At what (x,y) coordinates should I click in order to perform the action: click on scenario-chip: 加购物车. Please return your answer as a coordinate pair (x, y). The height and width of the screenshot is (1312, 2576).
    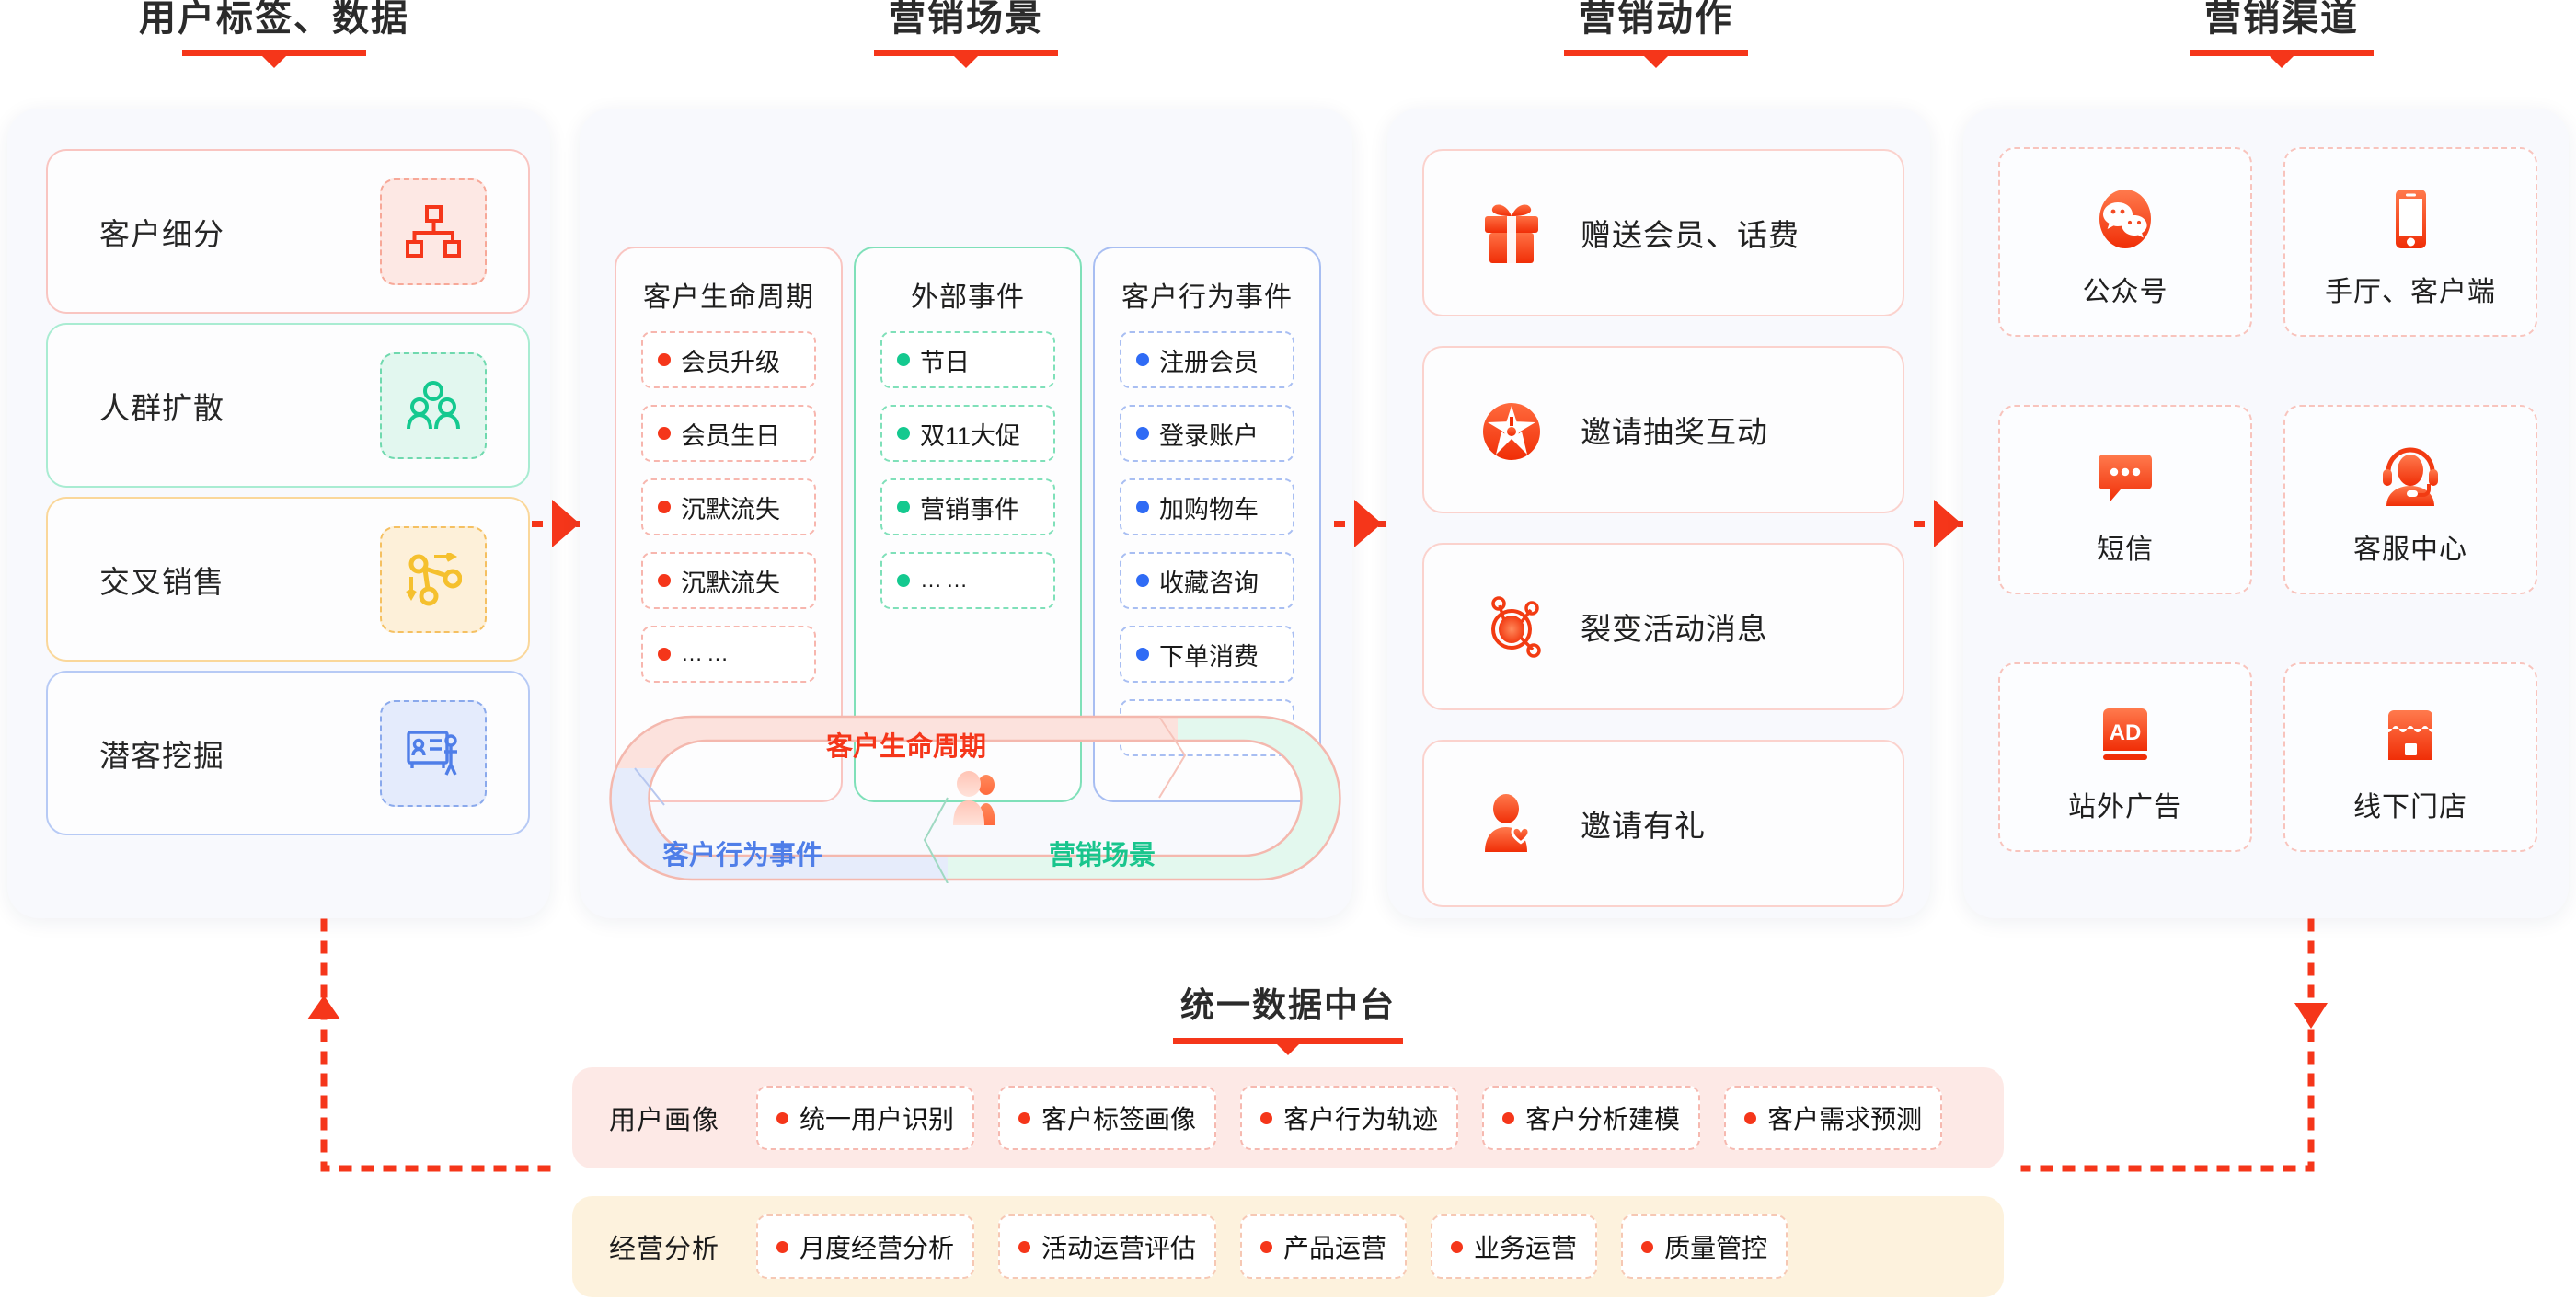
    Looking at the image, I should click on (1207, 506).